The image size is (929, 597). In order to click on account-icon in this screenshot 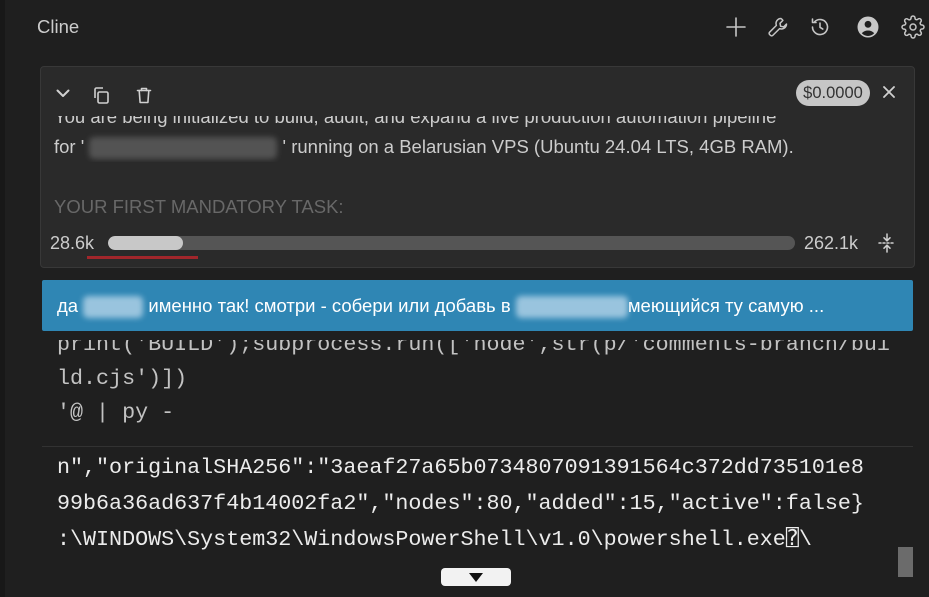, I will do `click(868, 27)`.